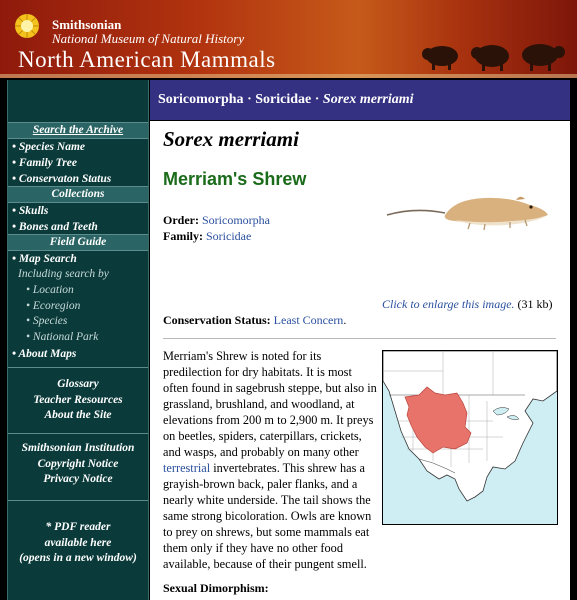 This screenshot has width=577, height=600. I want to click on sidebar-item-conservation-status: • Conservaton Status, so click(78, 179).